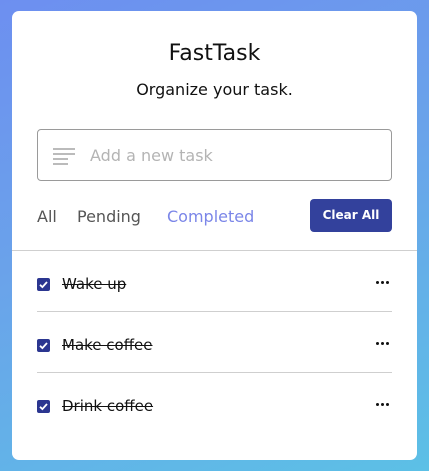  What do you see at coordinates (94, 284) in the screenshot?
I see `task-name: Wake up` at bounding box center [94, 284].